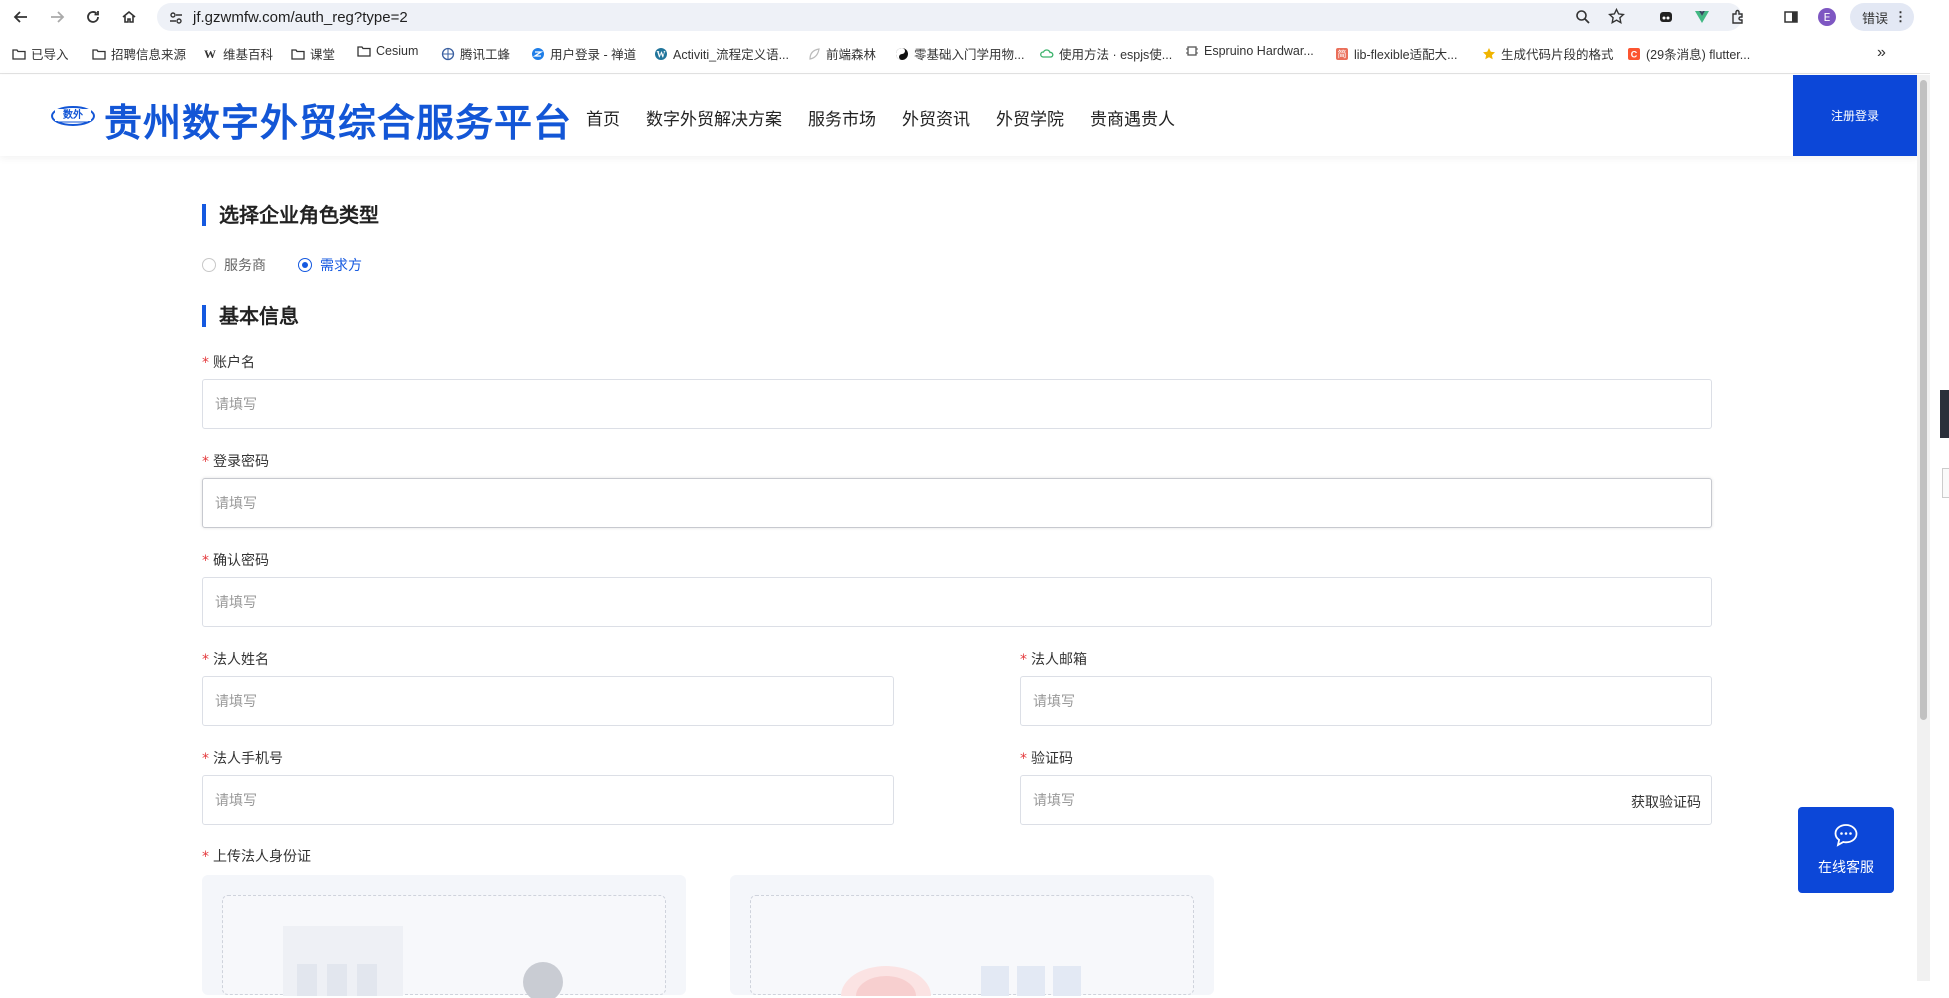 The height and width of the screenshot is (998, 1949). Describe the element at coordinates (397, 51) in the screenshot. I see `bookmark-label: Cesium` at that location.